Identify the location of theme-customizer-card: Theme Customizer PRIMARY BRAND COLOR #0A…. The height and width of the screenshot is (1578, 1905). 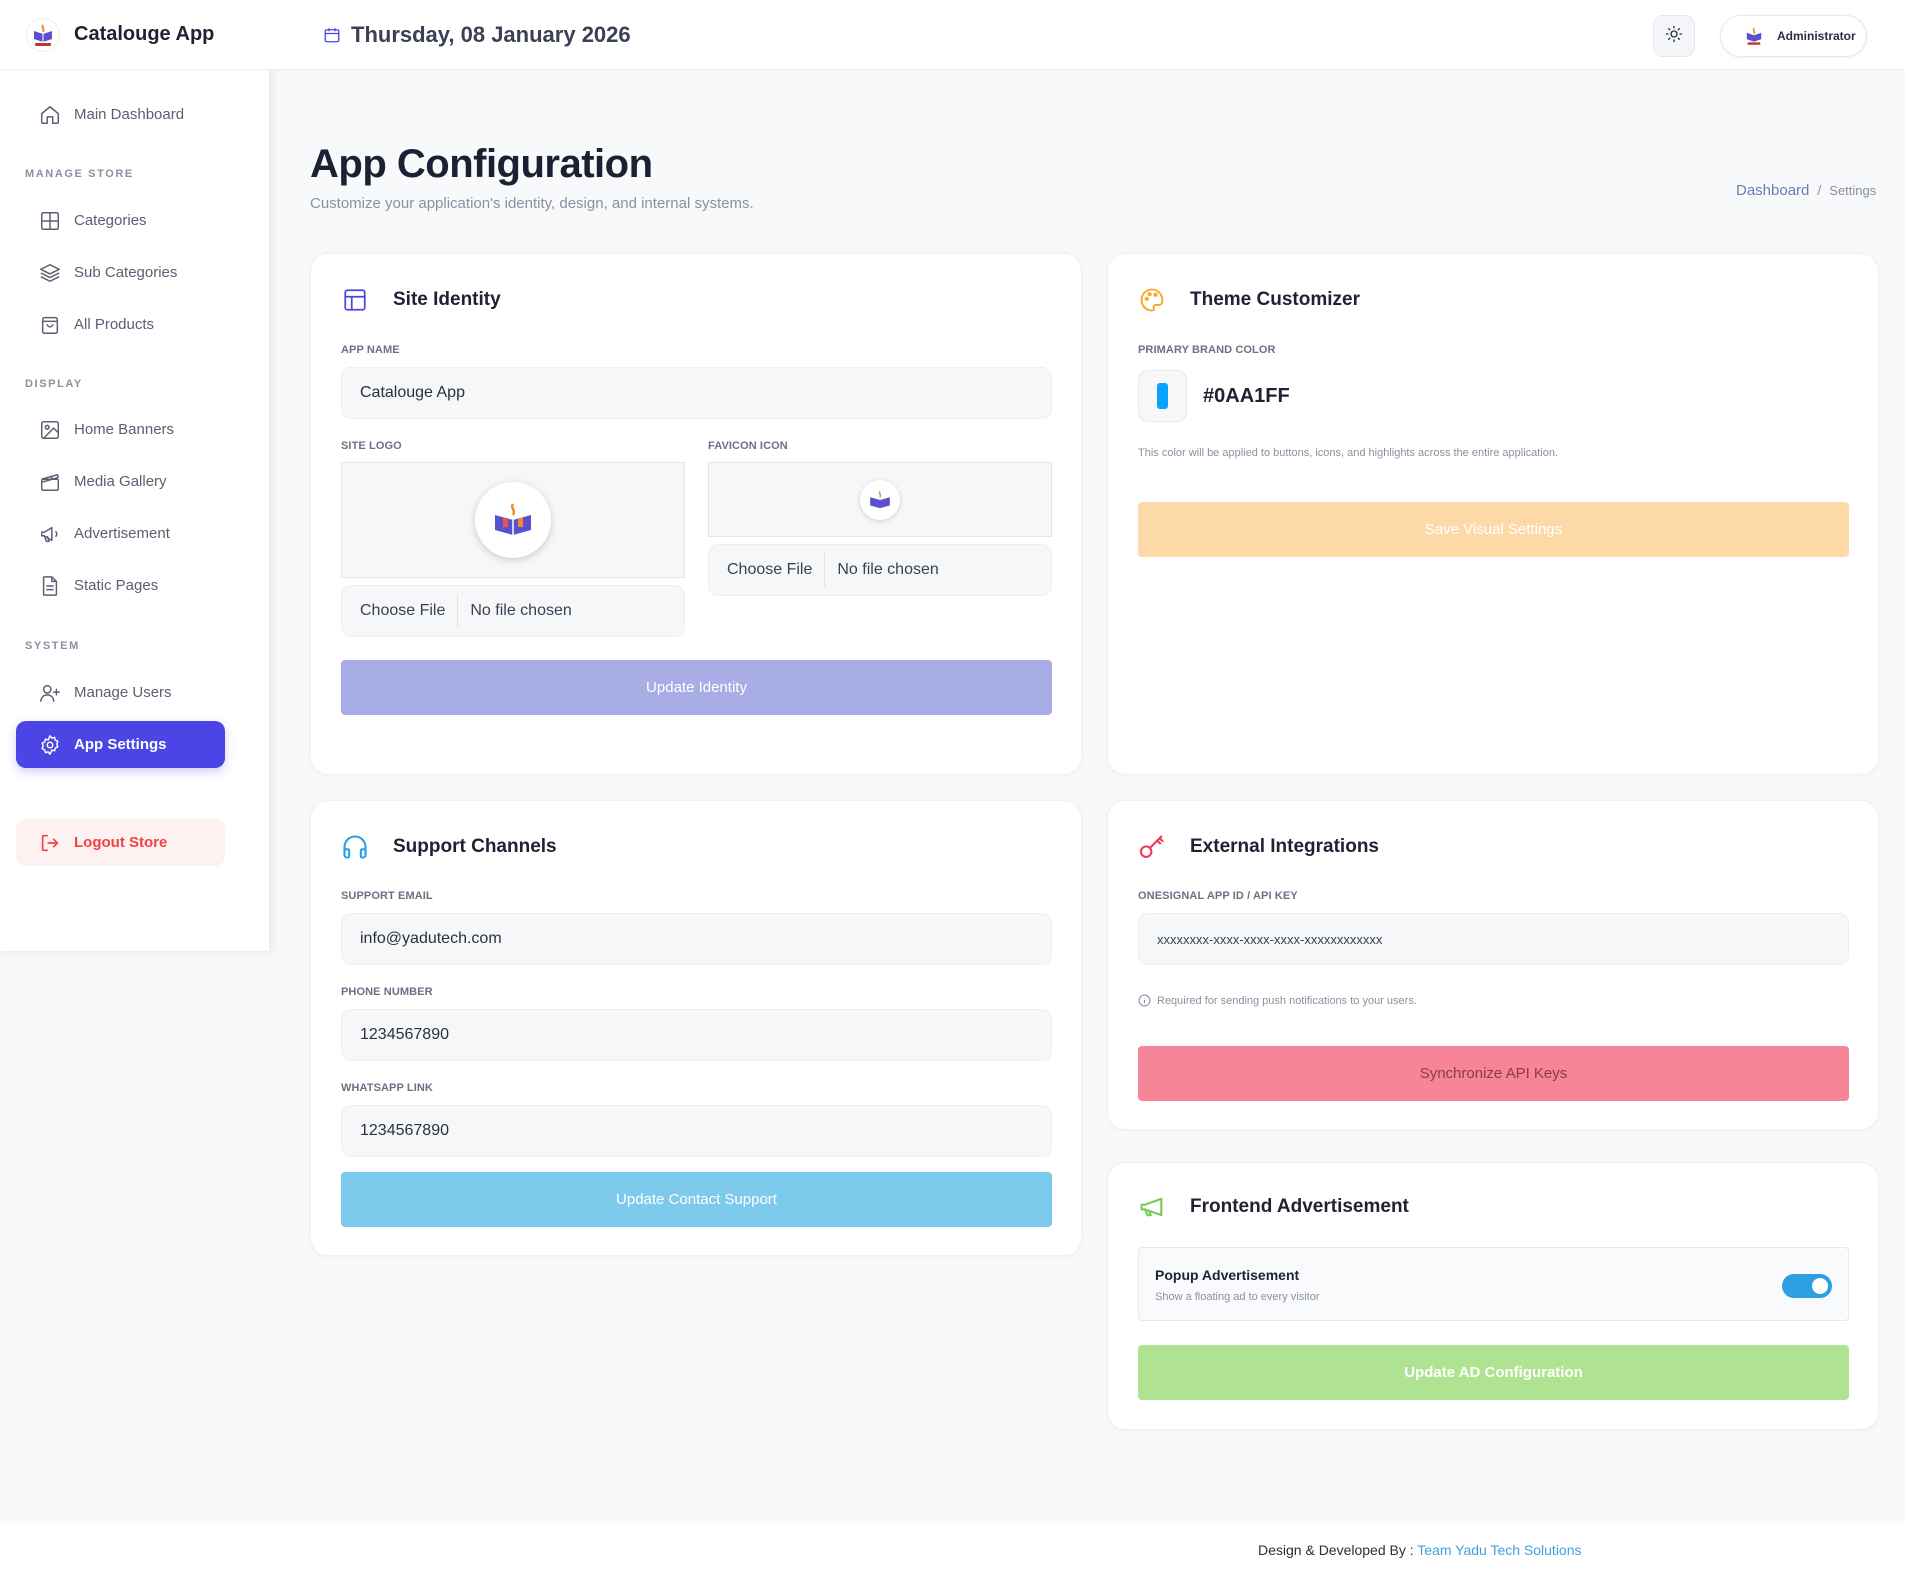
(1493, 514).